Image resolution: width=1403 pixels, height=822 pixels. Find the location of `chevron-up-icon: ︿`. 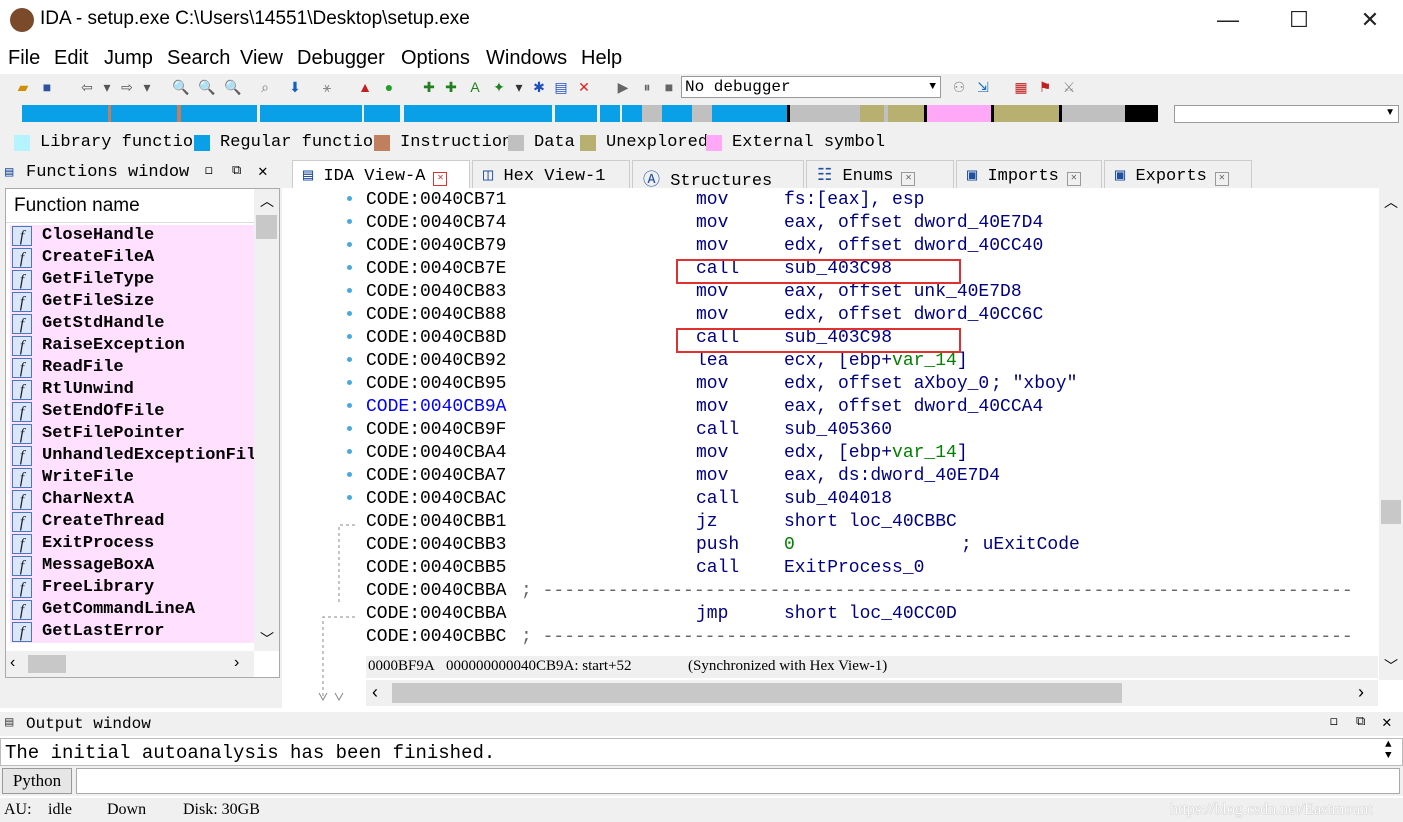

chevron-up-icon: ︿ is located at coordinates (1391, 202).